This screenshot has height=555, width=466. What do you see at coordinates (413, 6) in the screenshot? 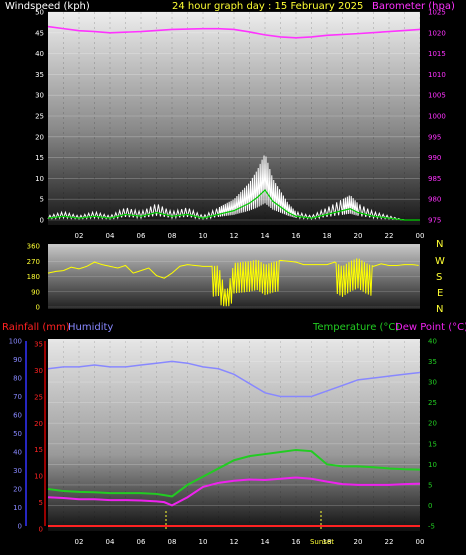
I see `baro-axis-label: Barometer (hpa)` at bounding box center [413, 6].